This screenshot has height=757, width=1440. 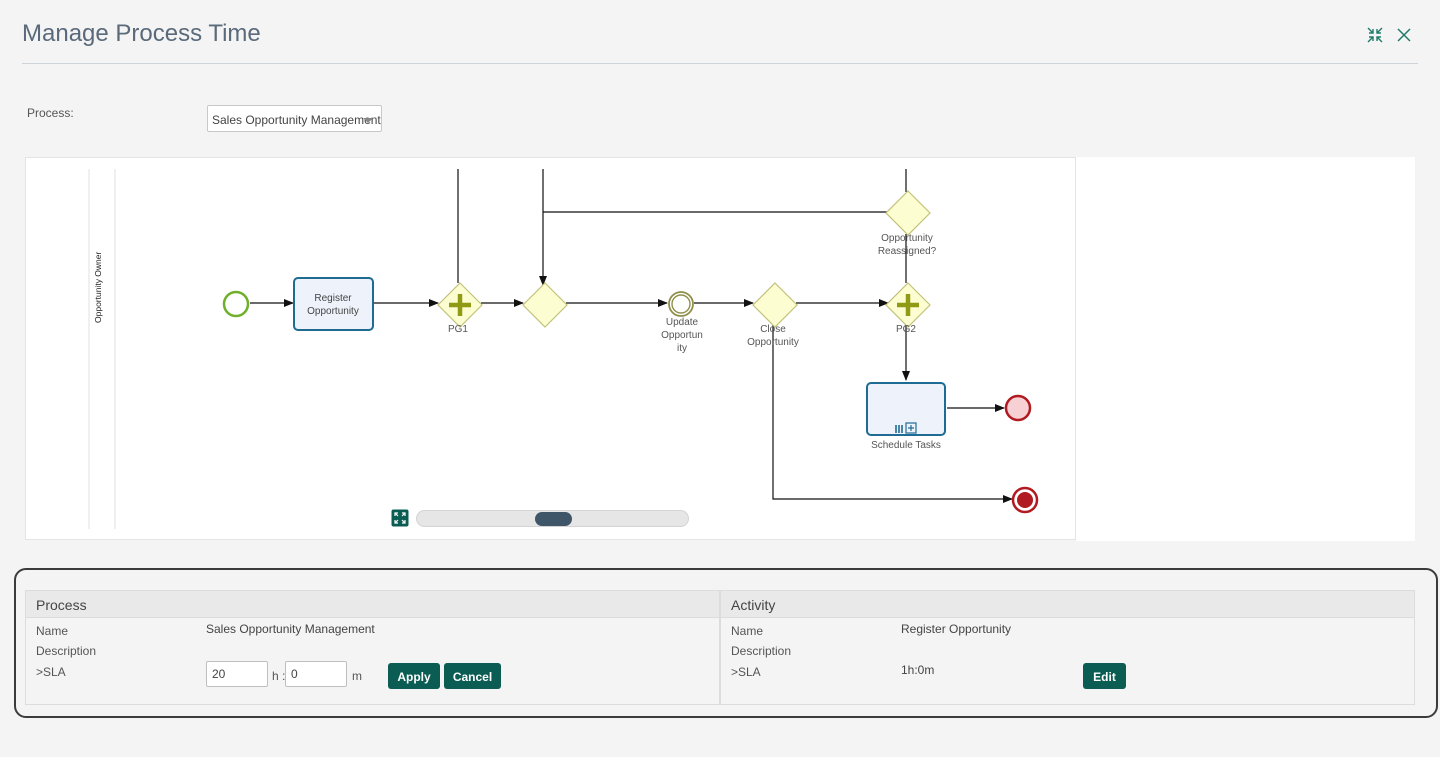 What do you see at coordinates (908, 213) in the screenshot?
I see `opportunity-reassigned-gateway` at bounding box center [908, 213].